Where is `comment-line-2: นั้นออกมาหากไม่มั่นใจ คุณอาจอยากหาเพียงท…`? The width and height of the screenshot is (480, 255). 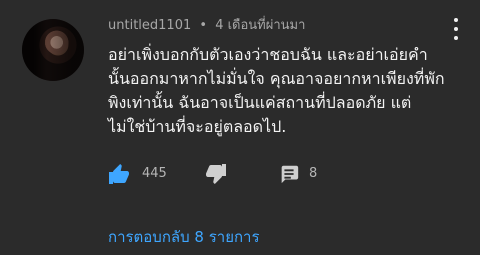 comment-line-2: นั้นออกมาหากไม่มั่นใจ คุณอาจอยากหาเพียงท… is located at coordinates (276, 78).